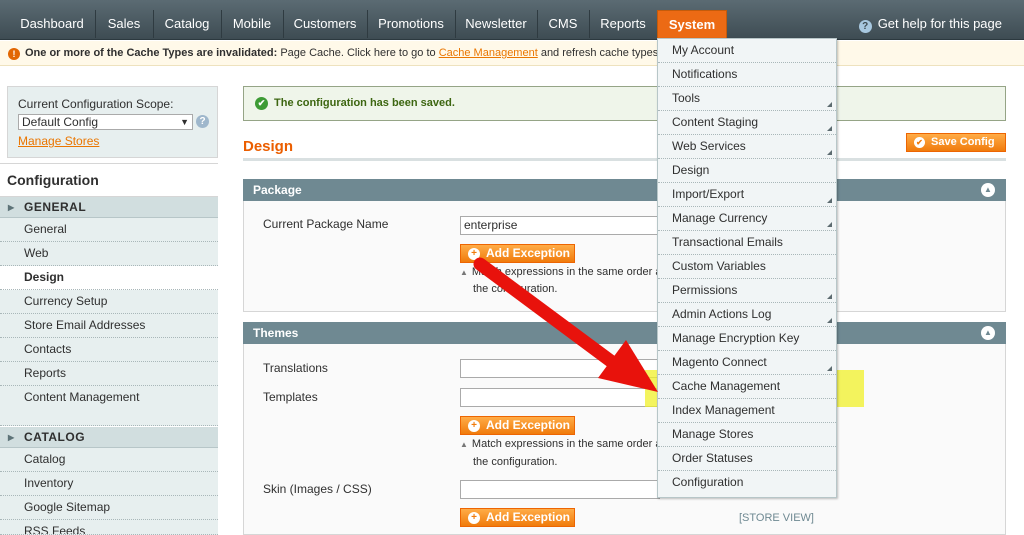 The height and width of the screenshot is (535, 1024). What do you see at coordinates (624, 333) in the screenshot?
I see `themes-section-header: Themes ▲` at bounding box center [624, 333].